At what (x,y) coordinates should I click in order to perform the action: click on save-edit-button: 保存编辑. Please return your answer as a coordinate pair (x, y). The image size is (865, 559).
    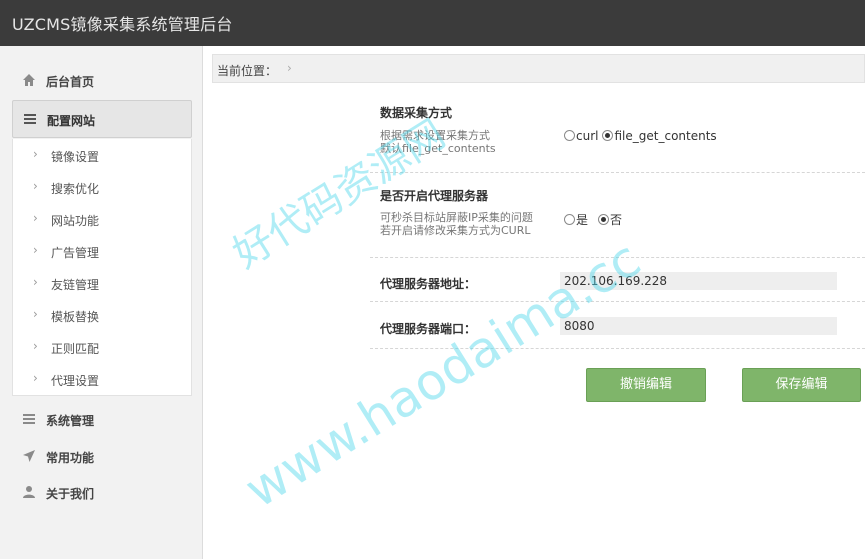
    Looking at the image, I should click on (801, 385).